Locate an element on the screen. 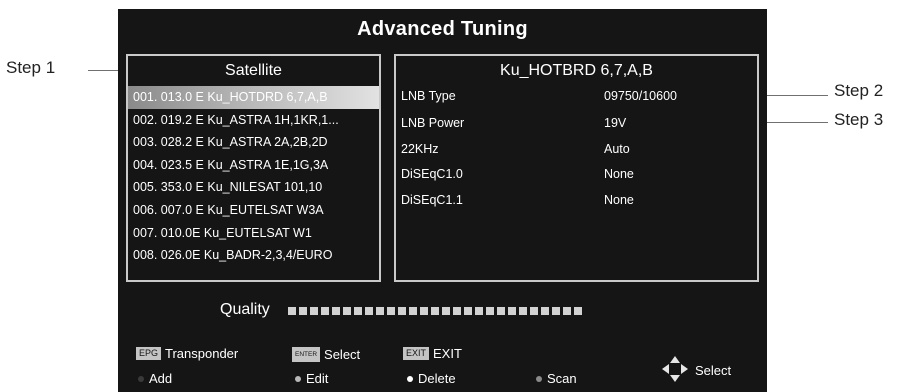 This screenshot has width=902, height=392. satellite-item-003: 003. 028.2 E Ku_ASTRA 2A,2B,2D is located at coordinates (253, 142).